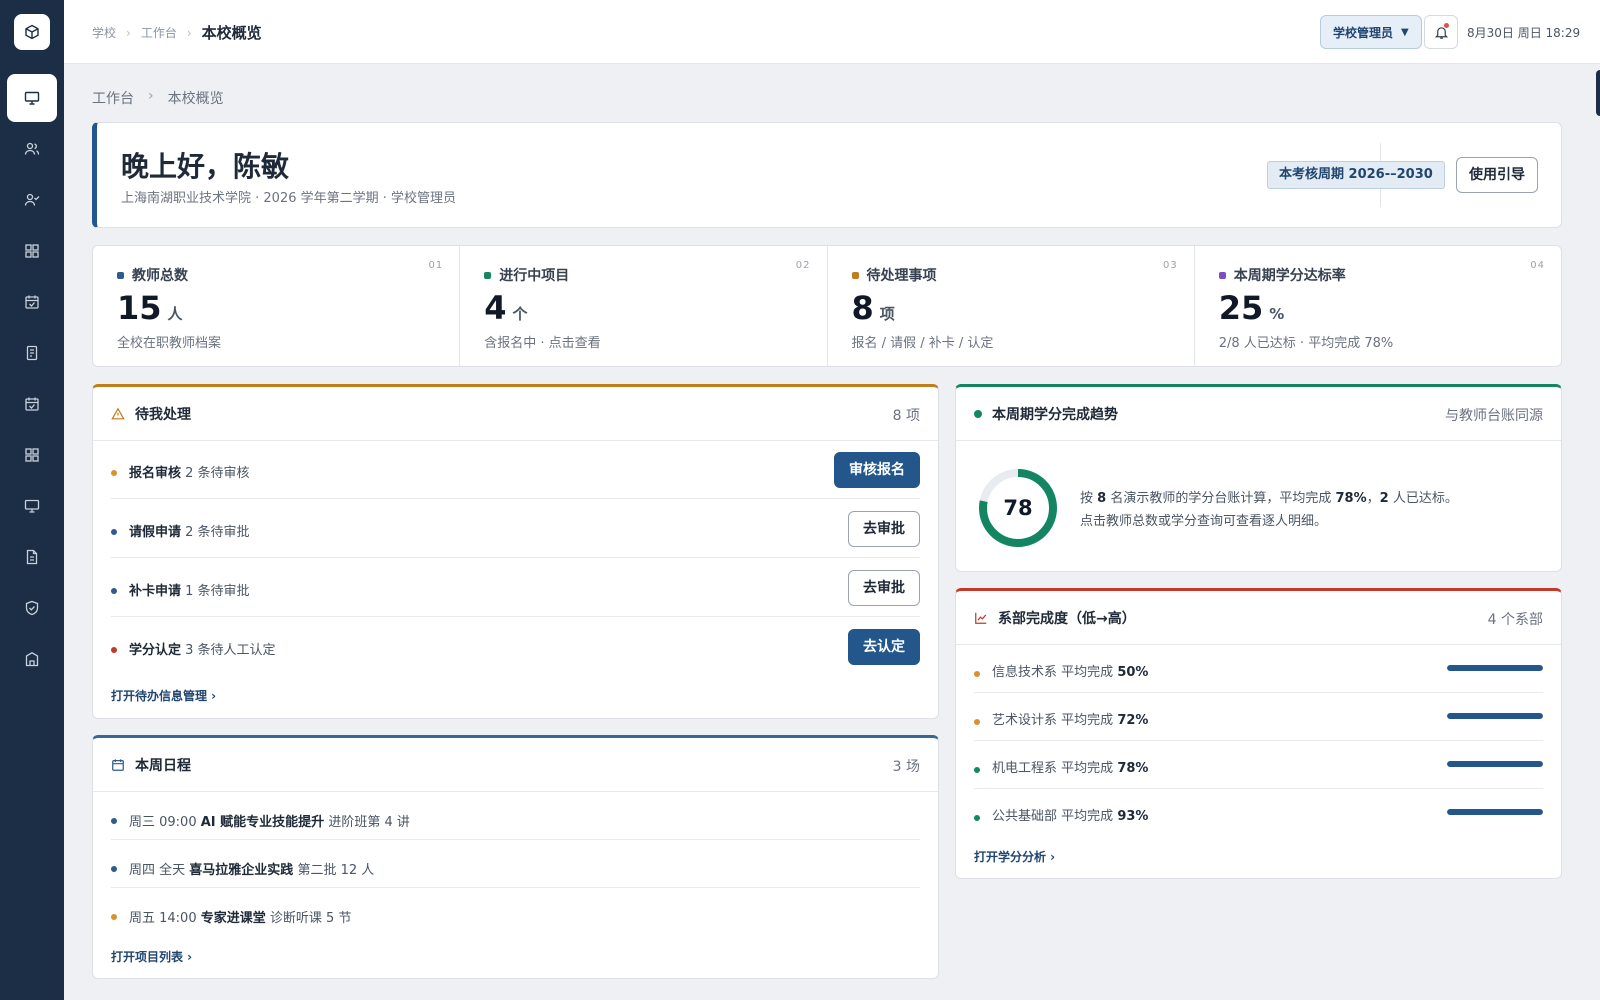  Describe the element at coordinates (32, 455) in the screenshot. I see `sidebar-item-modules` at that location.